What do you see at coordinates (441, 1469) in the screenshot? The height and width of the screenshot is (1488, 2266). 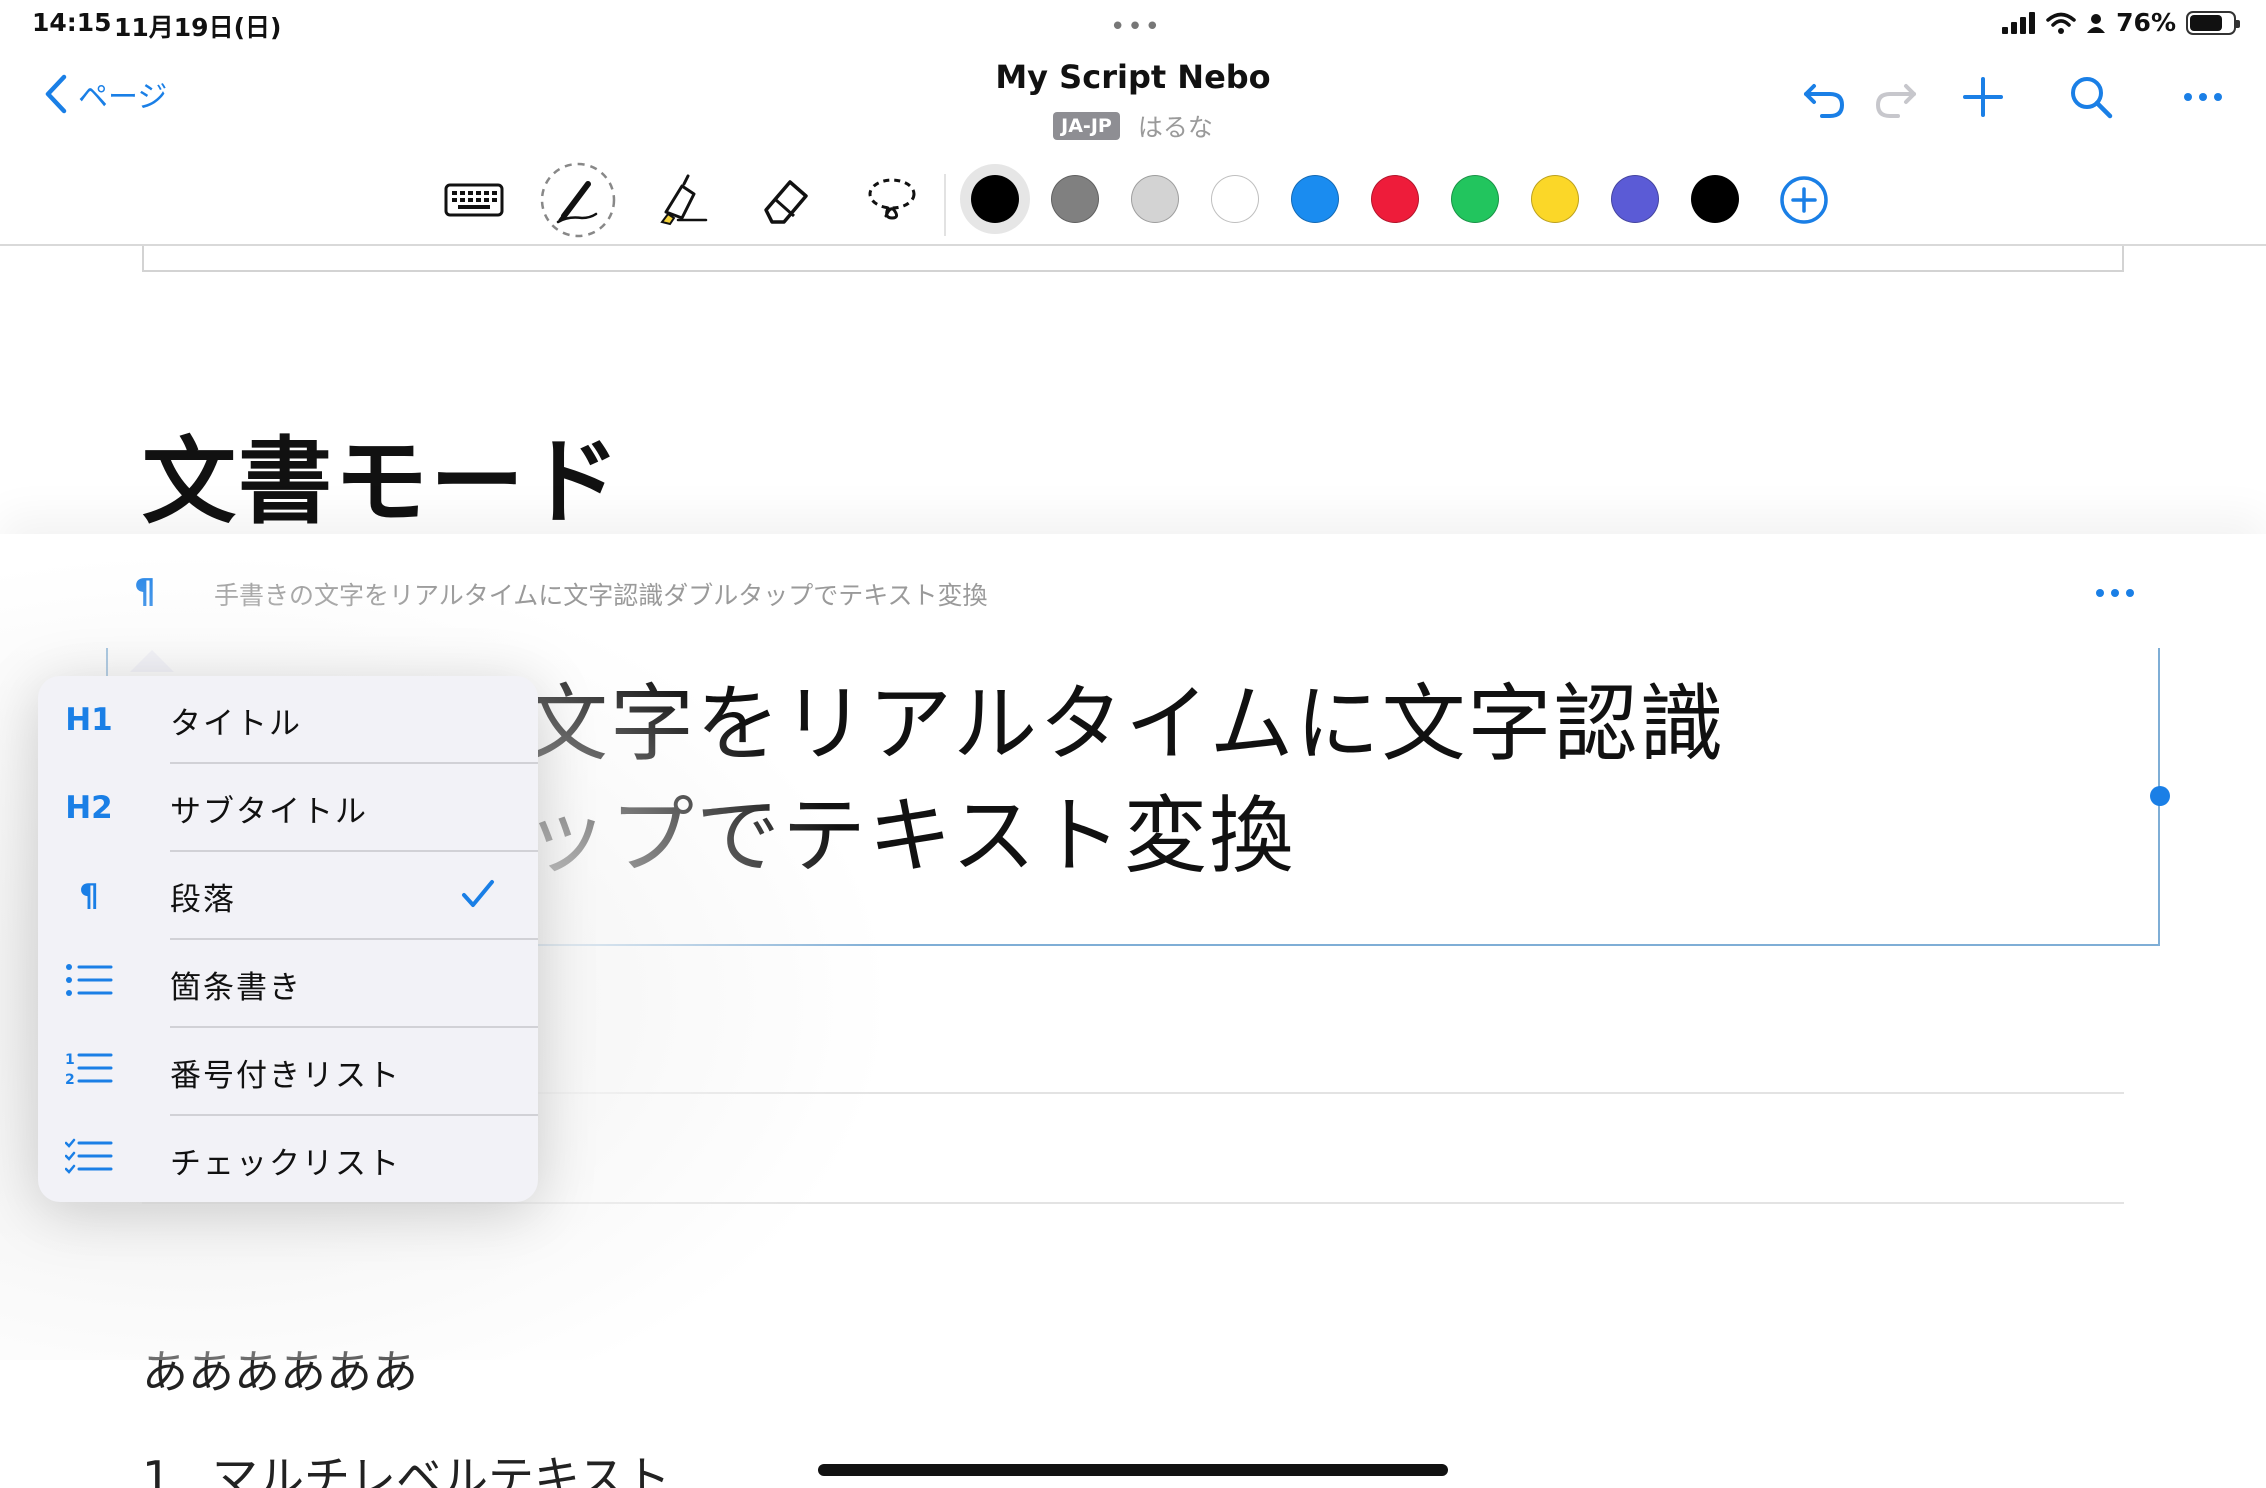 I see `list-item-text: マルチレベルテキスト` at bounding box center [441, 1469].